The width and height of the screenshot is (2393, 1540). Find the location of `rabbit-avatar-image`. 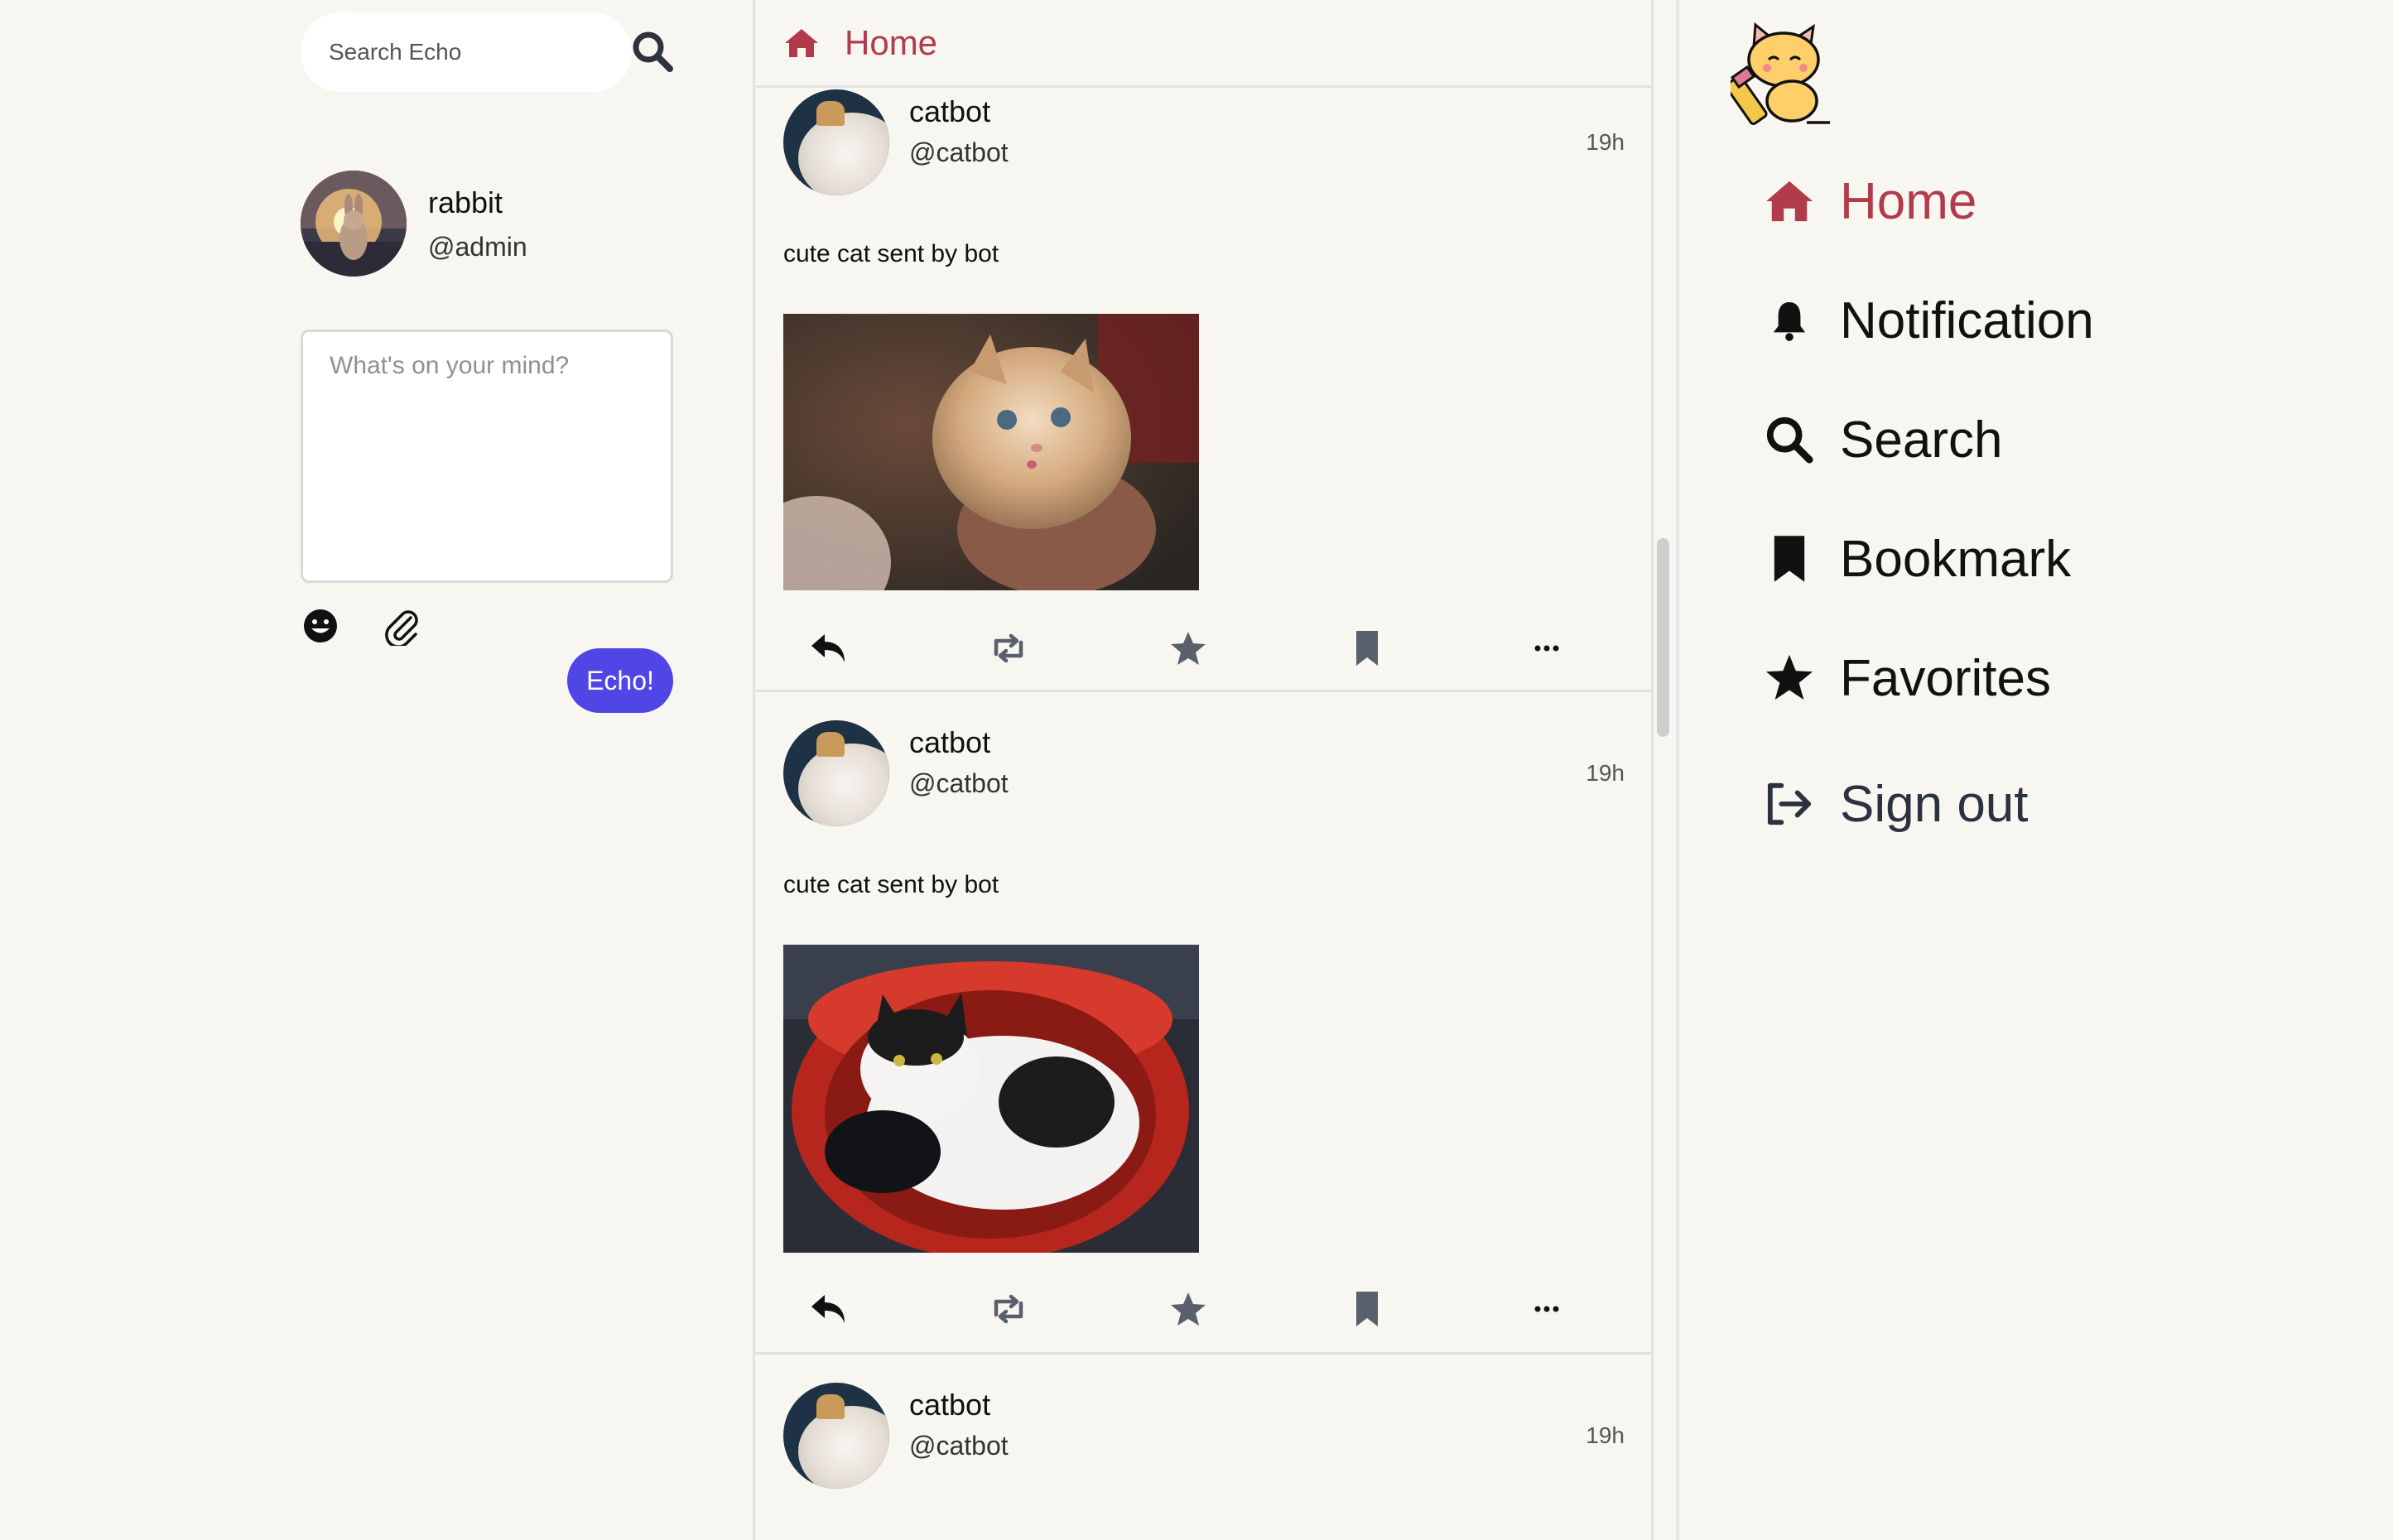

rabbit-avatar-image is located at coordinates (354, 224).